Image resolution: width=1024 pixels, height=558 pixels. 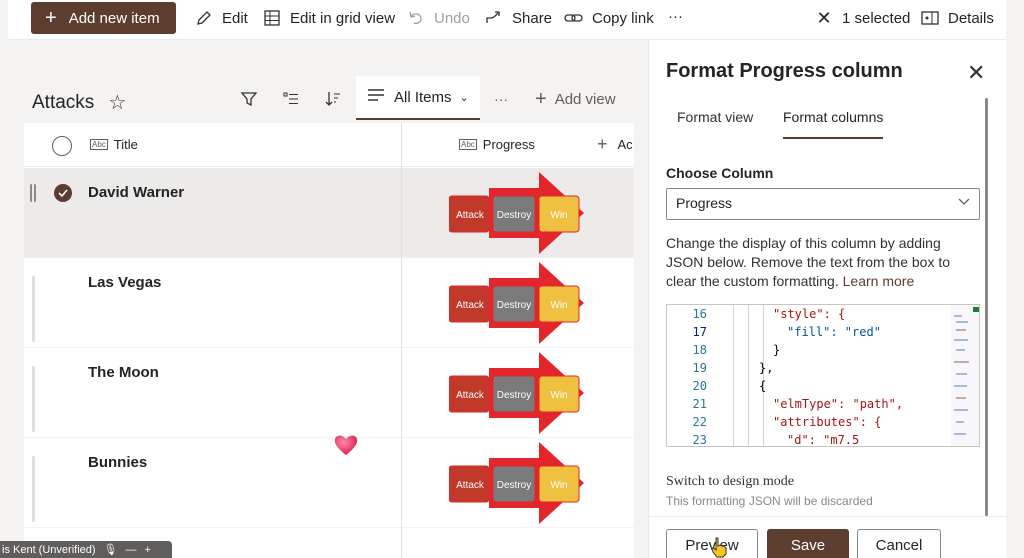 I want to click on link-icon, so click(x=574, y=18).